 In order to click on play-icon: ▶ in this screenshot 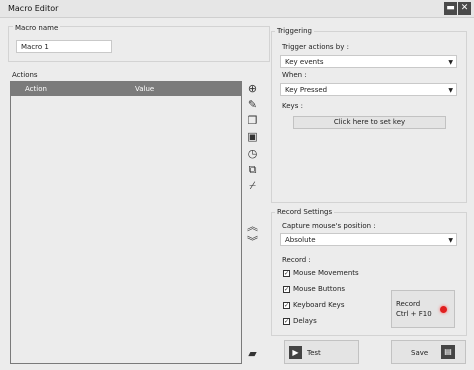, I will do `click(295, 352)`.